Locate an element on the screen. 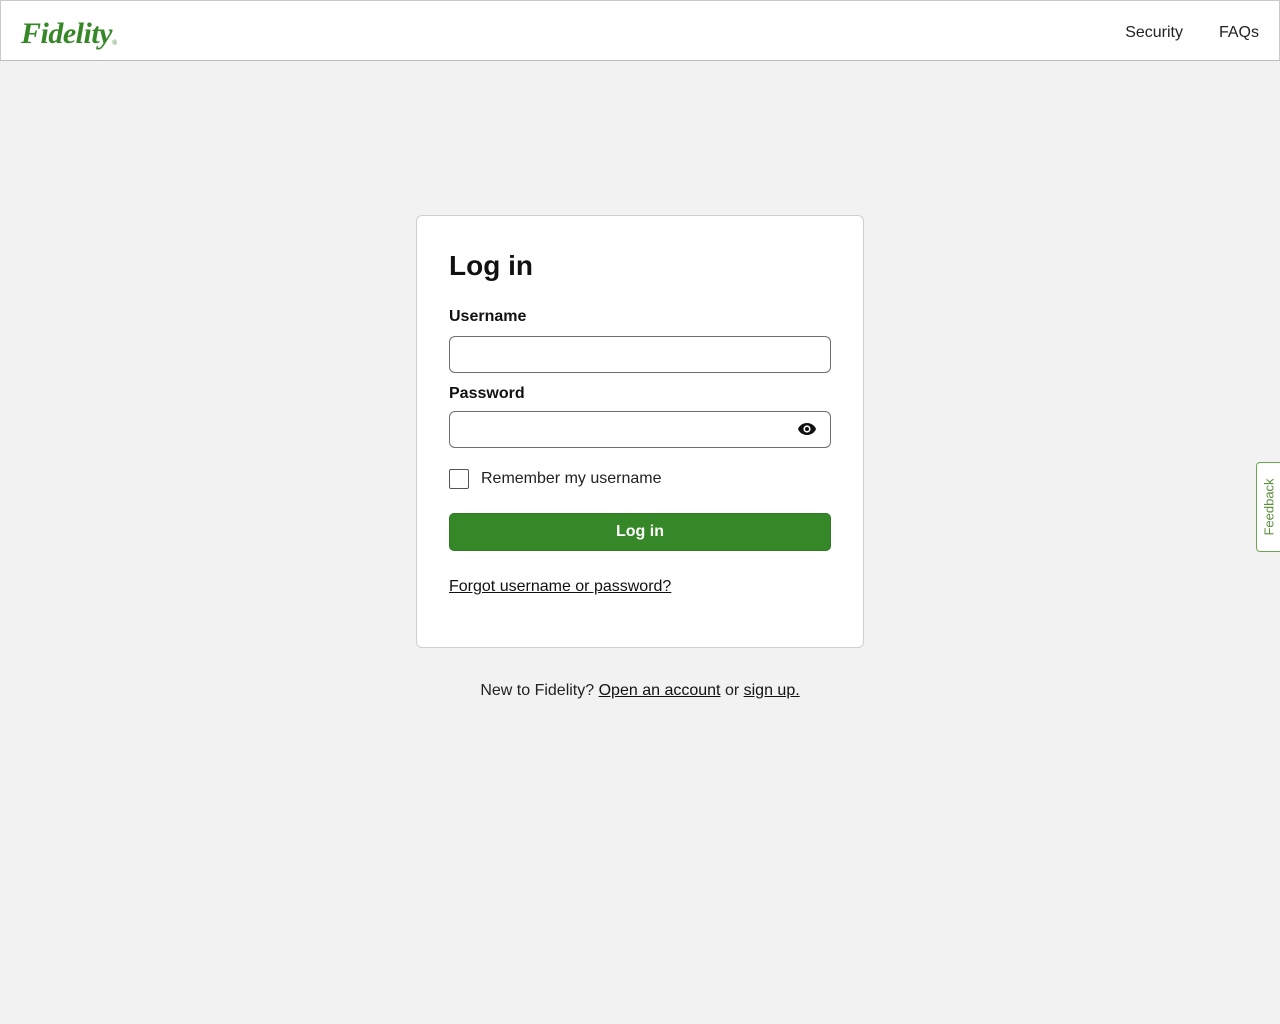  feedback-tab: Feedback is located at coordinates (1268, 507).